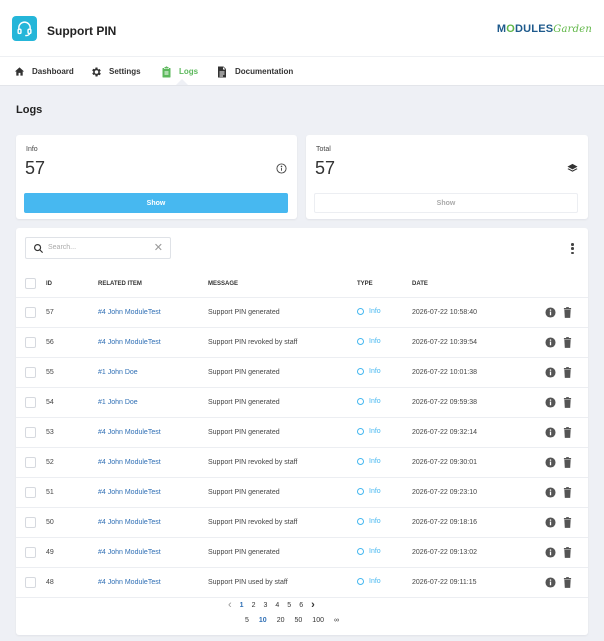 This screenshot has width=604, height=641. Describe the element at coordinates (158, 247) in the screenshot. I see `close-icon: ✕` at that location.